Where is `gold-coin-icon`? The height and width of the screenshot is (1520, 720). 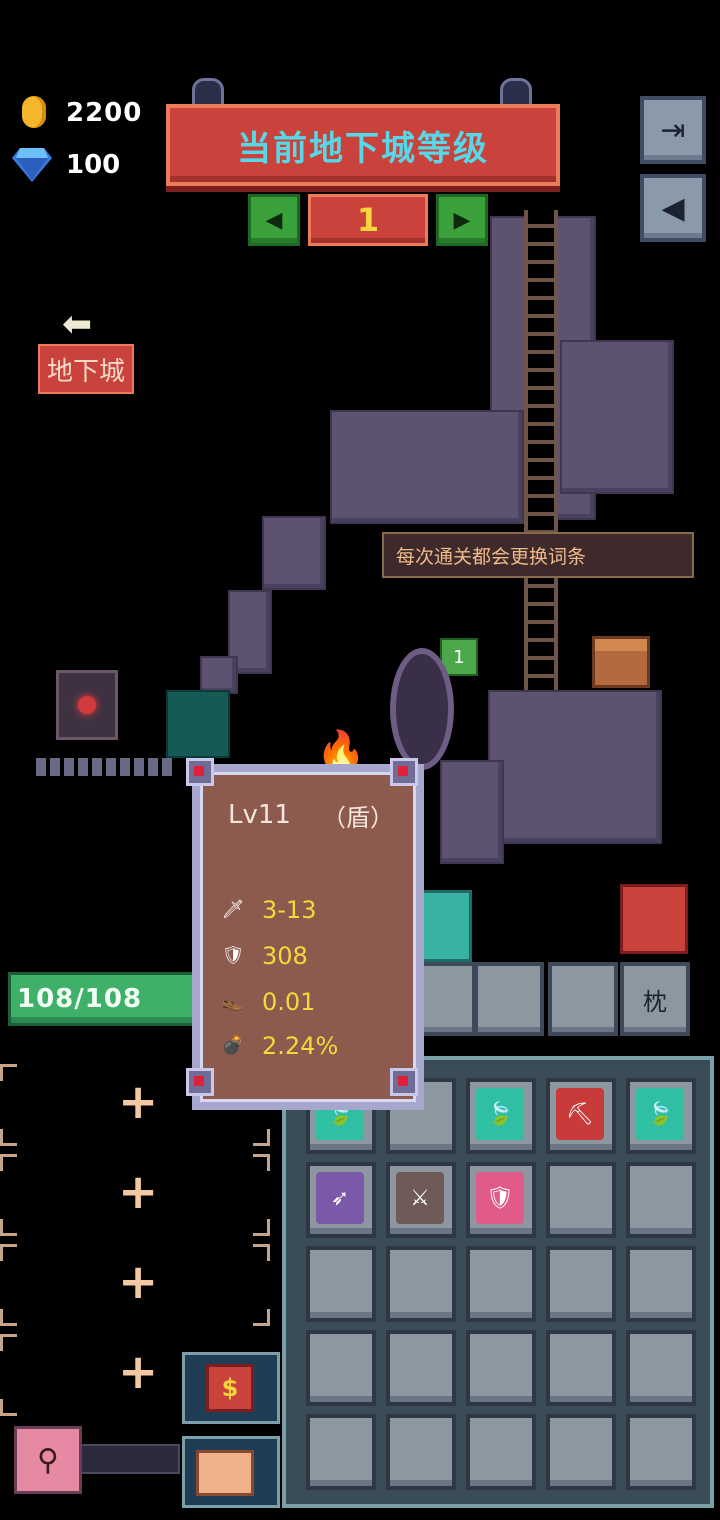 gold-coin-icon is located at coordinates (34, 112).